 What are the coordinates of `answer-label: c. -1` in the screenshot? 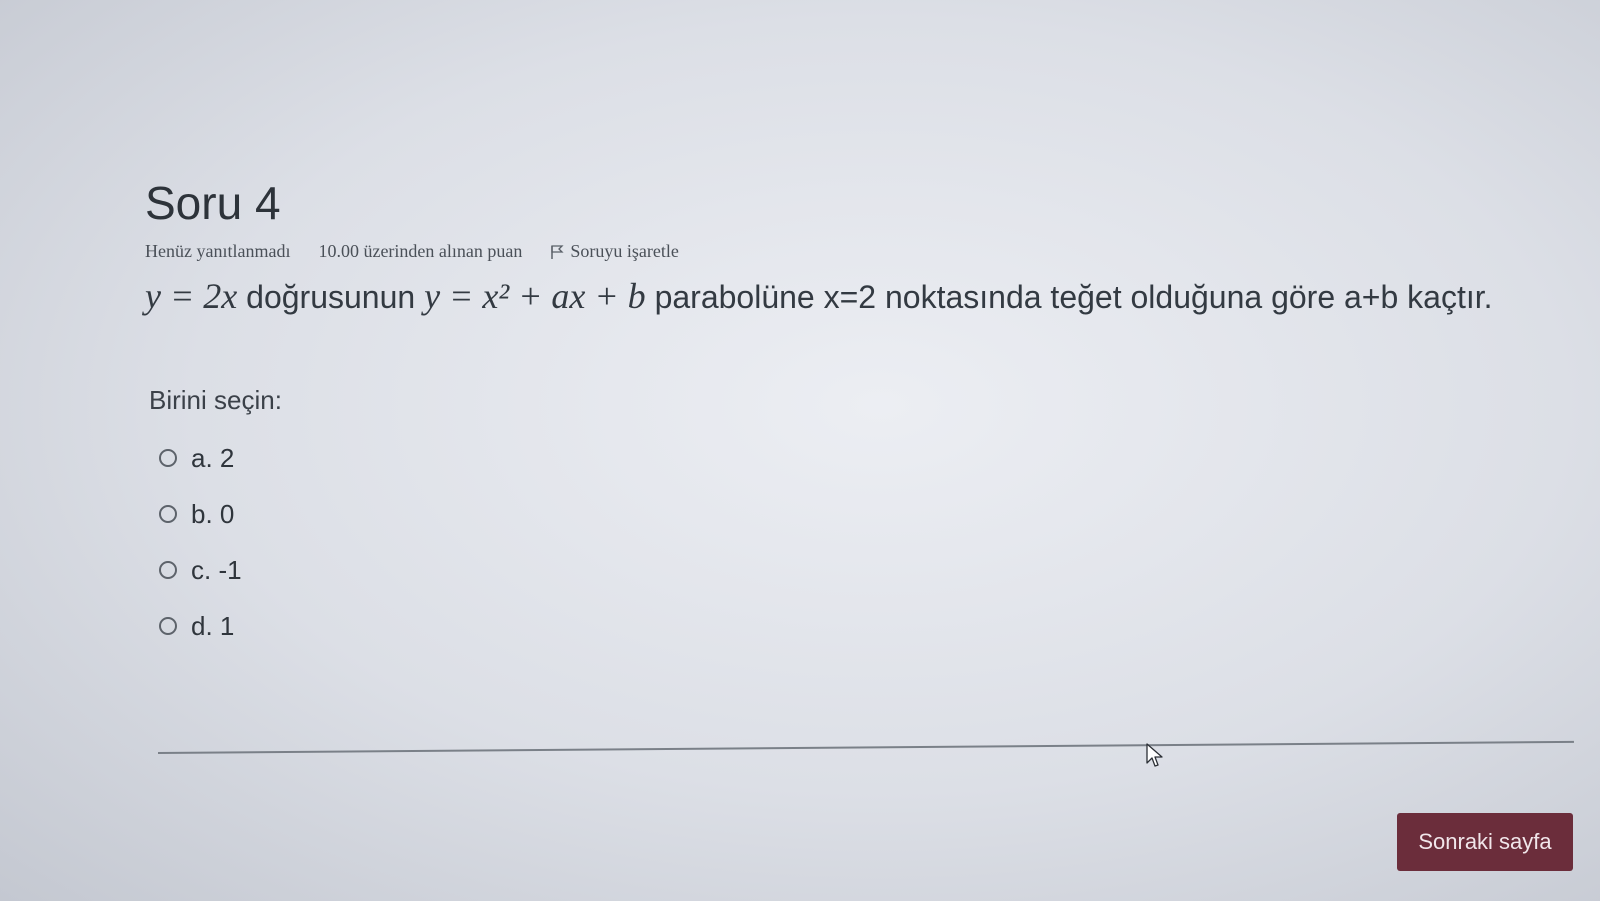 It's located at (216, 569).